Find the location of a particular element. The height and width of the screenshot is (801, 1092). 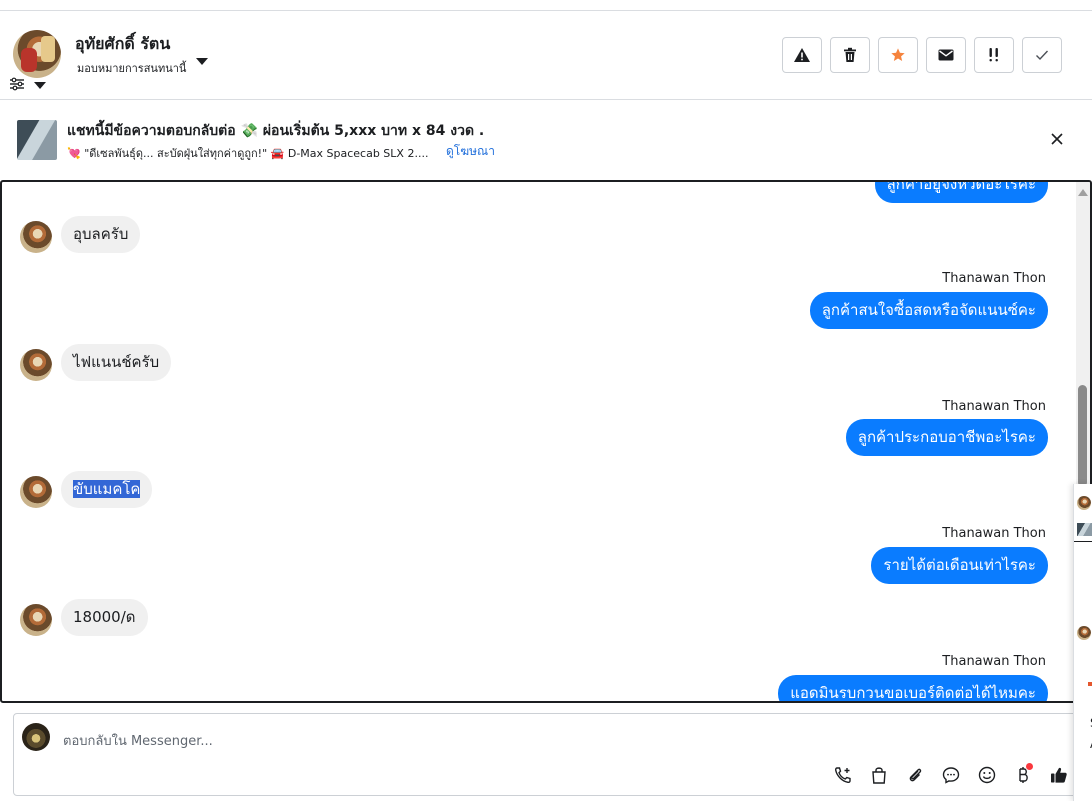

scroll-up-icon is located at coordinates (1083, 192).